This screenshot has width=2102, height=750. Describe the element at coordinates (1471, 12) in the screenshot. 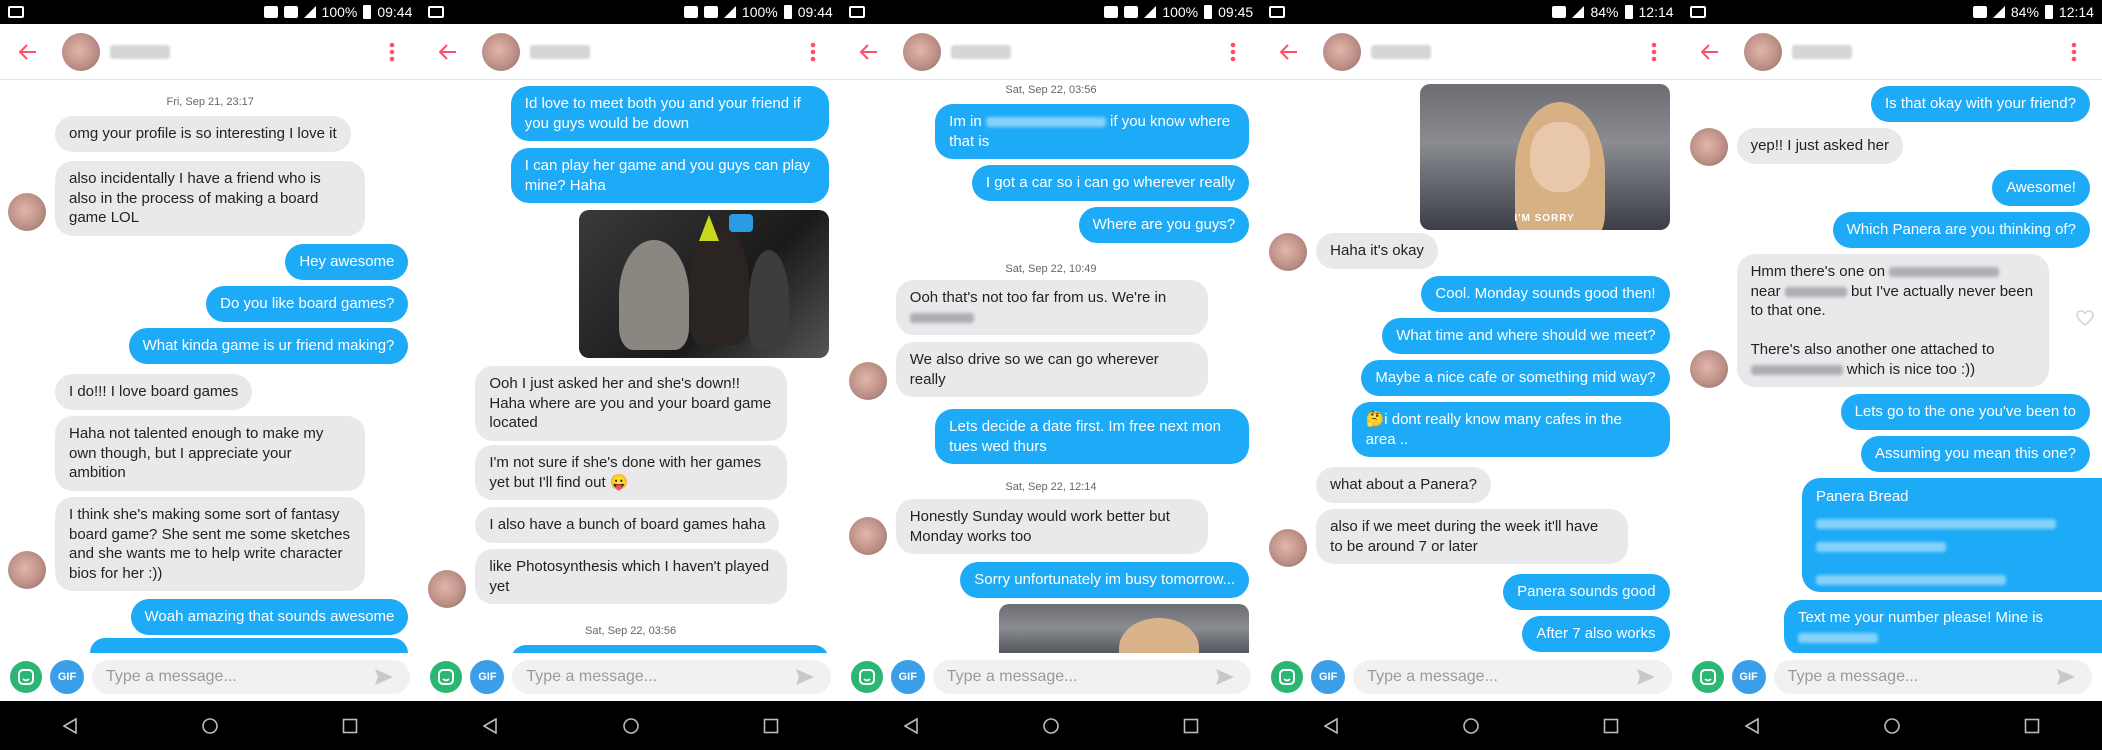

I see `status-bar: 84% 12:14` at that location.